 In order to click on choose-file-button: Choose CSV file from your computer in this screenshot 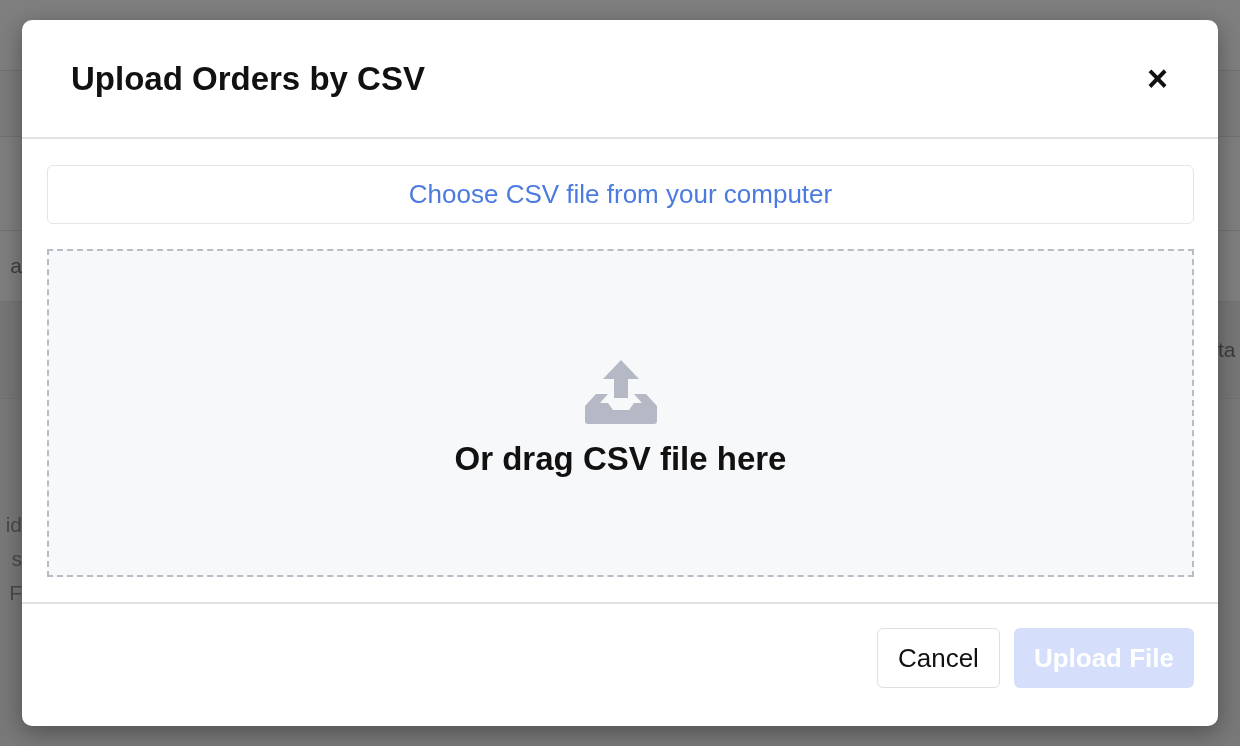, I will do `click(620, 194)`.